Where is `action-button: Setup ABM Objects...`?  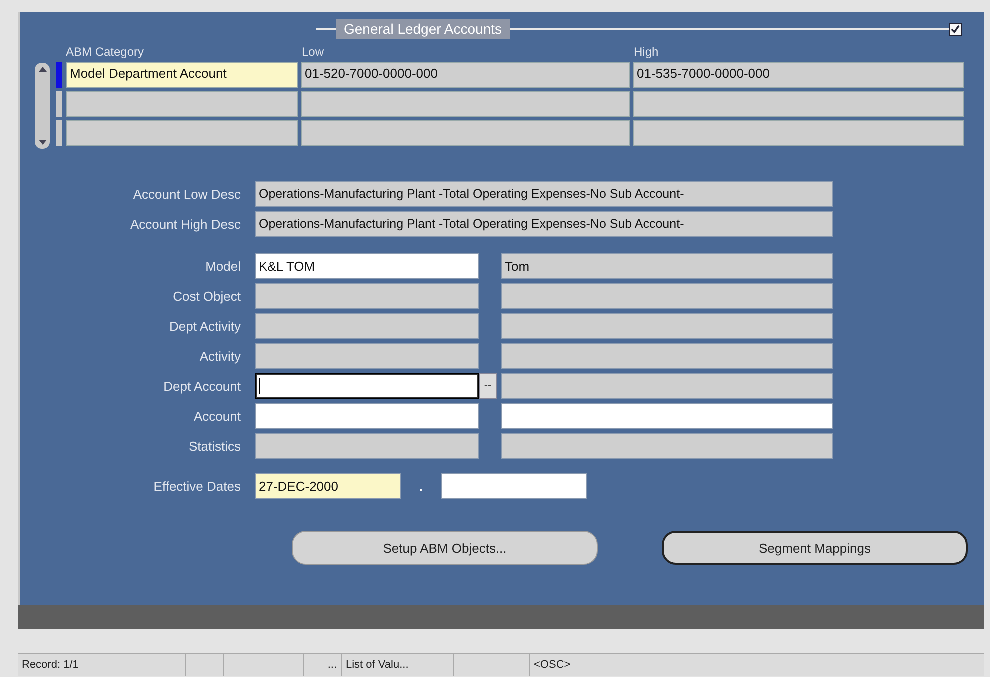
action-button: Setup ABM Objects... is located at coordinates (445, 548).